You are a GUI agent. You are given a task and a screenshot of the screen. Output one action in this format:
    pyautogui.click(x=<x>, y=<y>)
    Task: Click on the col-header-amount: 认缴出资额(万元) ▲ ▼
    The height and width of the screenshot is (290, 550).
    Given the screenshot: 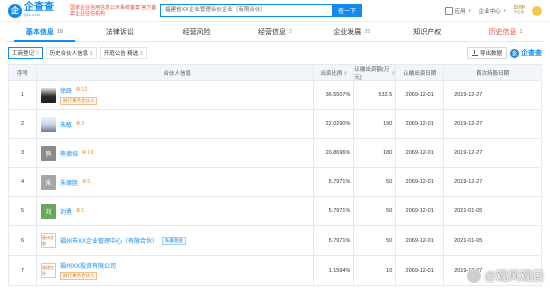 What is the action you would take?
    pyautogui.click(x=375, y=73)
    